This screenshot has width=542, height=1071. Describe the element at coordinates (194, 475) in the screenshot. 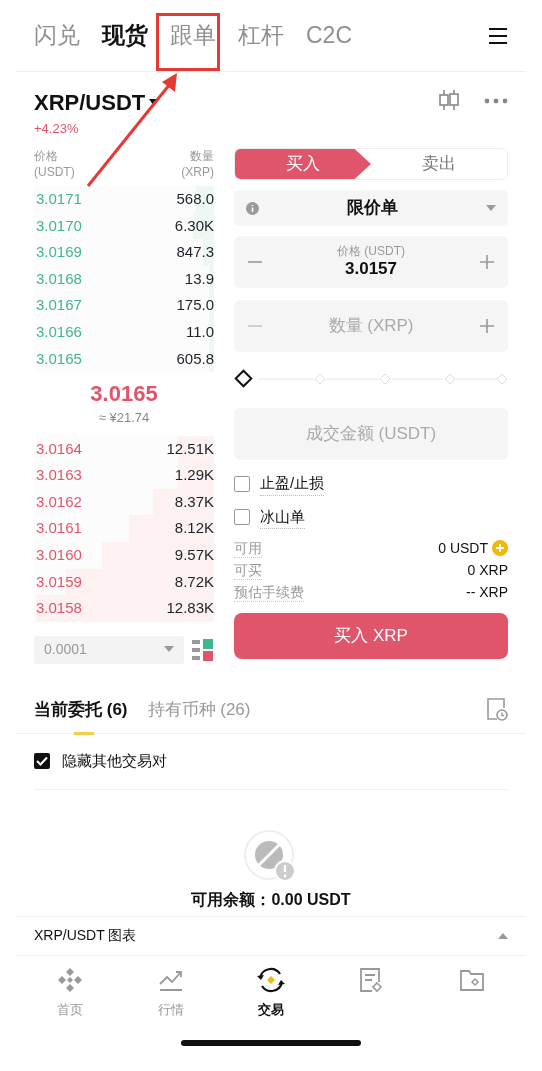

I see `quantity-cell-text: 1.29K` at that location.